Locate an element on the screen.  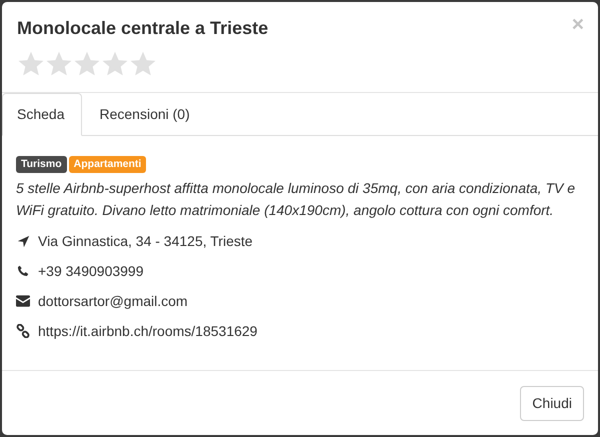
phone-icon is located at coordinates (23, 271).